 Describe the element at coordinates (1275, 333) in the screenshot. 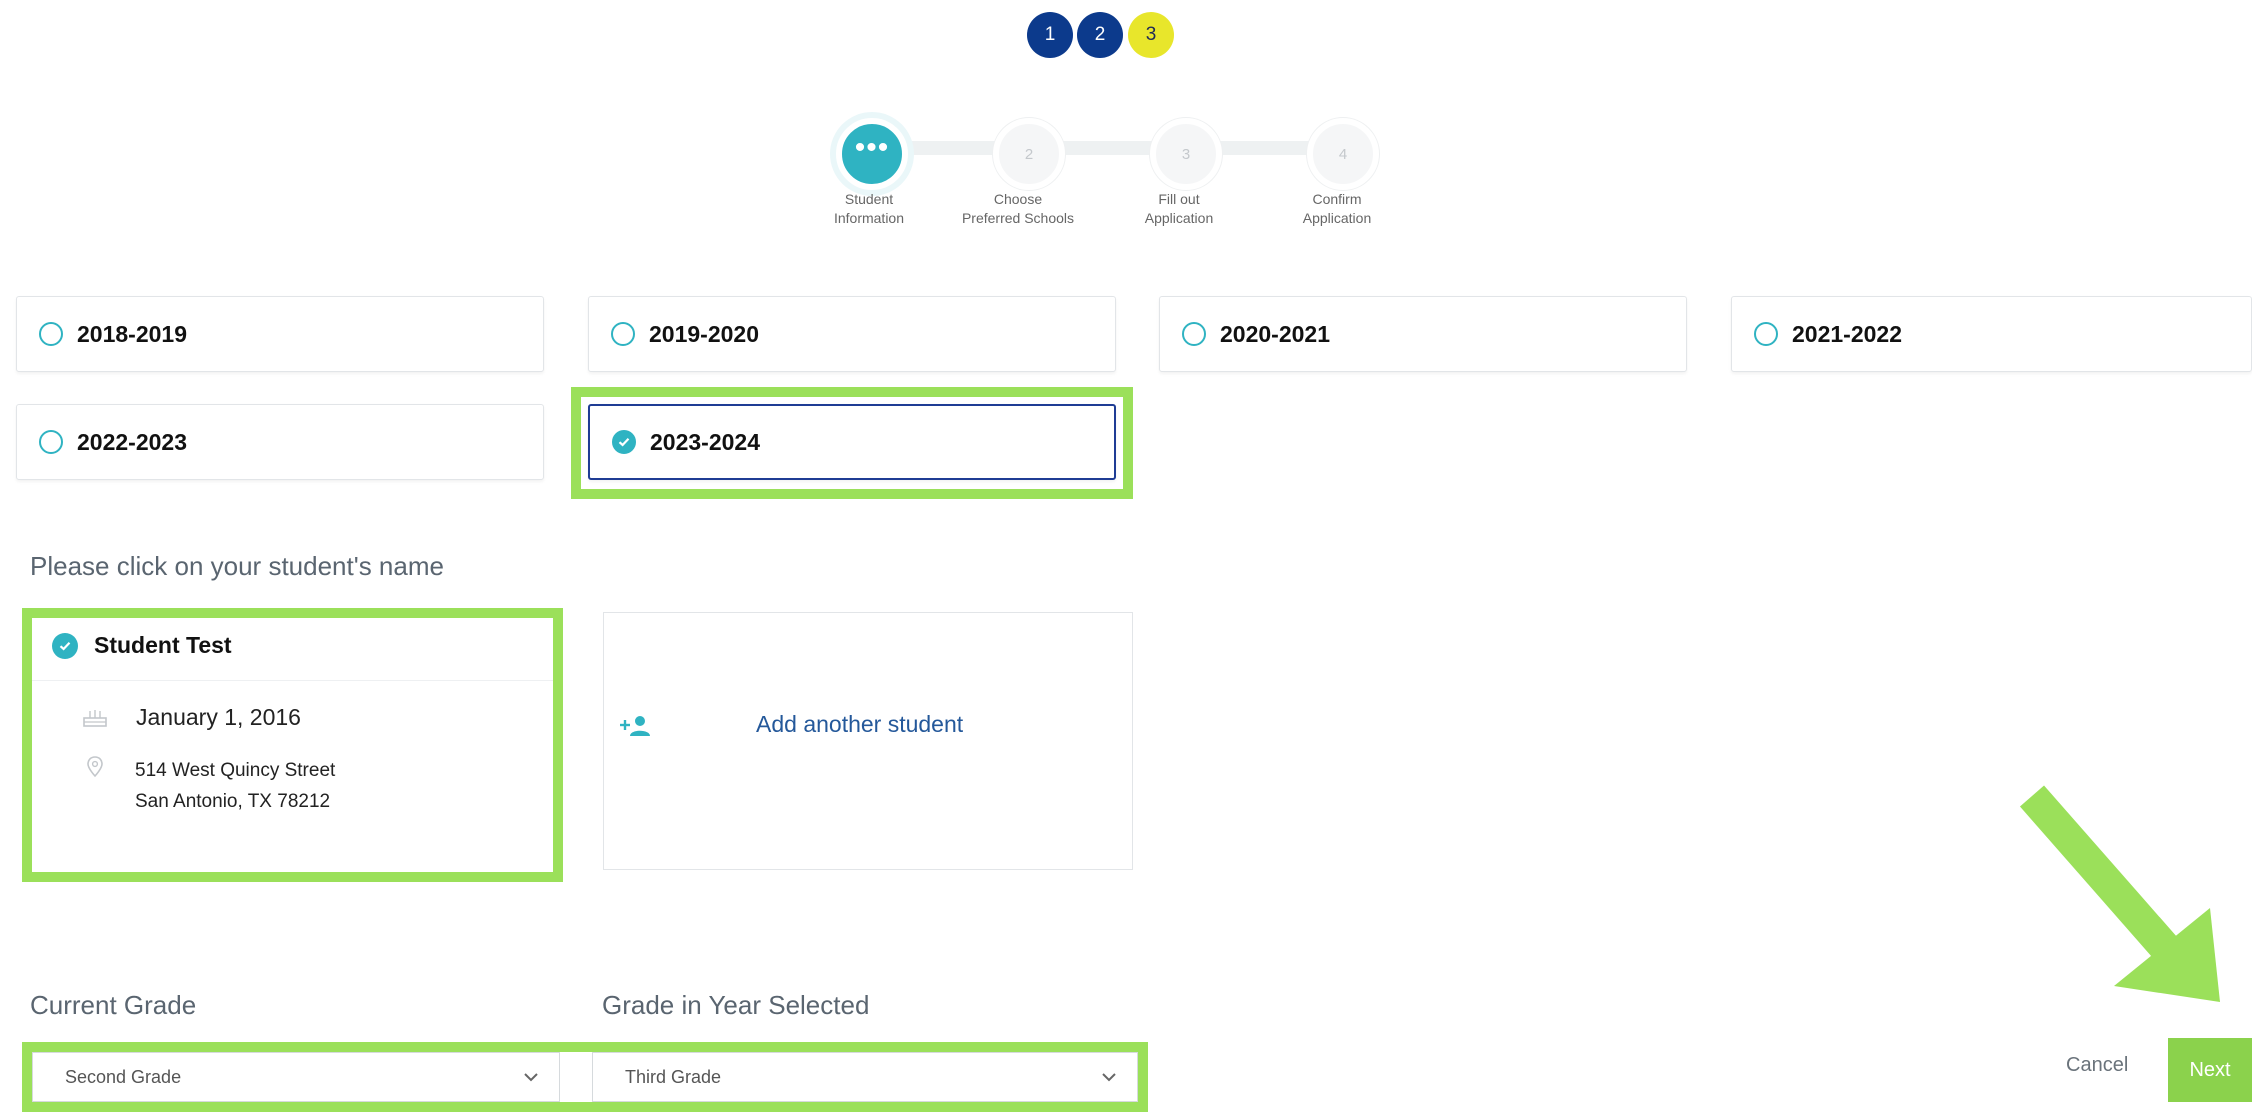

I see `year-label: 2020-2021` at that location.